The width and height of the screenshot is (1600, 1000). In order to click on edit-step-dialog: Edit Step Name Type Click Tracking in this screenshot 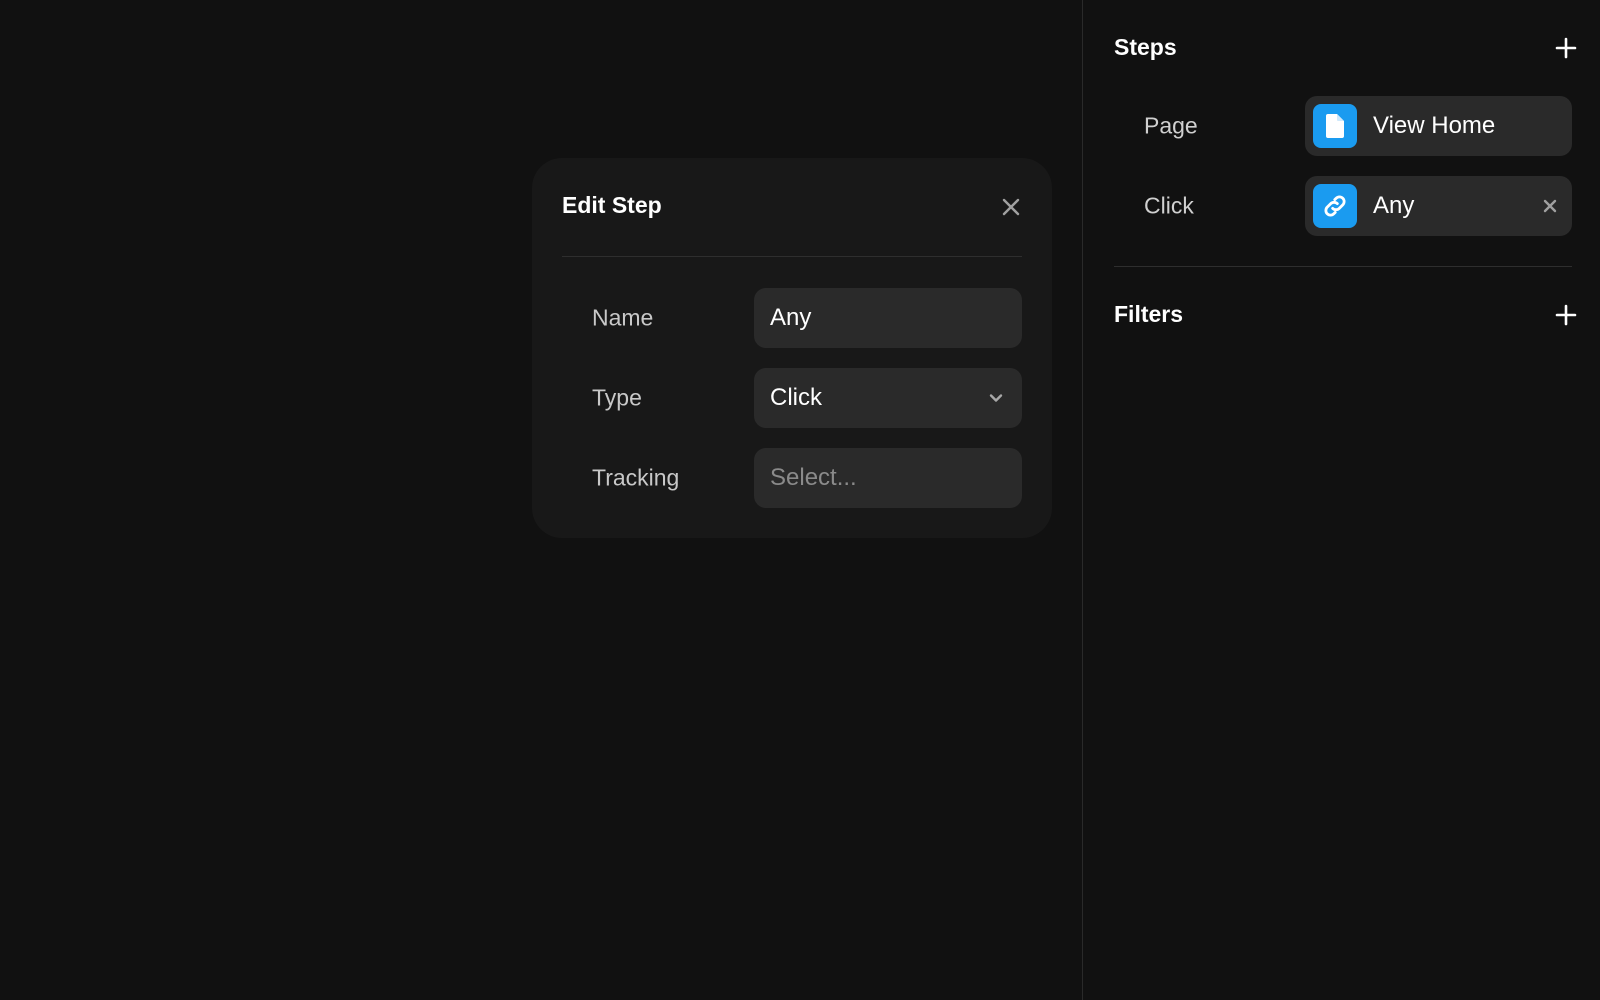, I will do `click(792, 348)`.